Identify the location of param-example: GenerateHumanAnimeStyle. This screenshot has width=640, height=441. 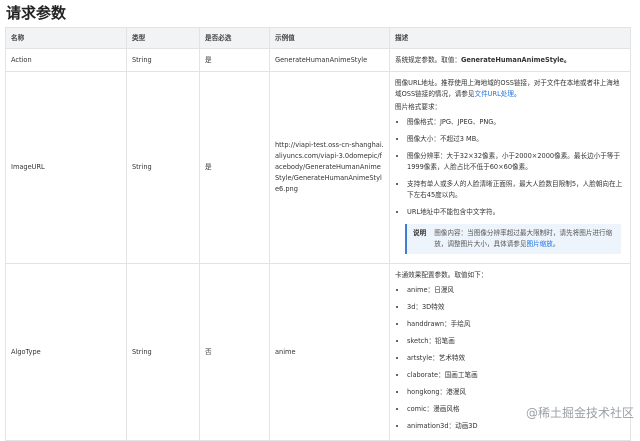
(329, 60).